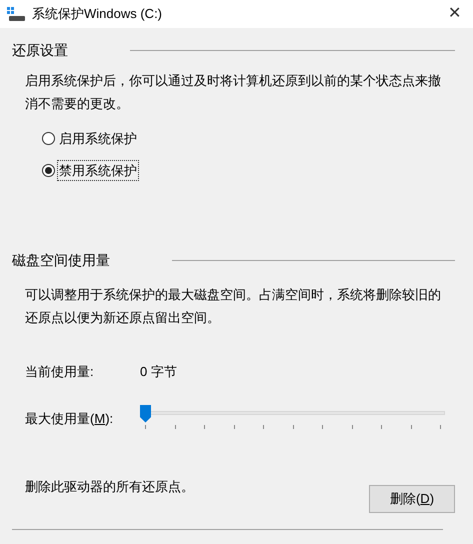  What do you see at coordinates (292, 417) in the screenshot?
I see `usage-slider` at bounding box center [292, 417].